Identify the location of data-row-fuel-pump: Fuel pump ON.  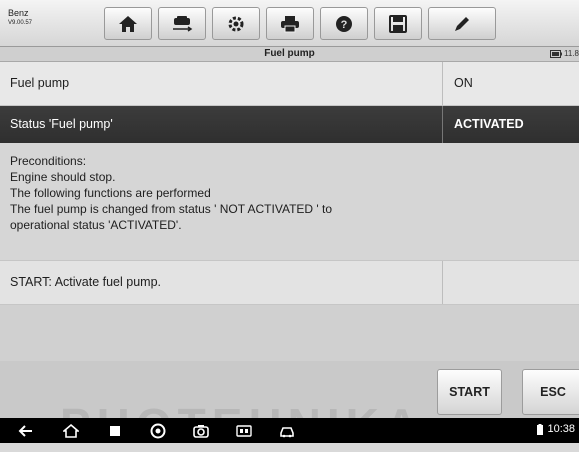
(289, 84).